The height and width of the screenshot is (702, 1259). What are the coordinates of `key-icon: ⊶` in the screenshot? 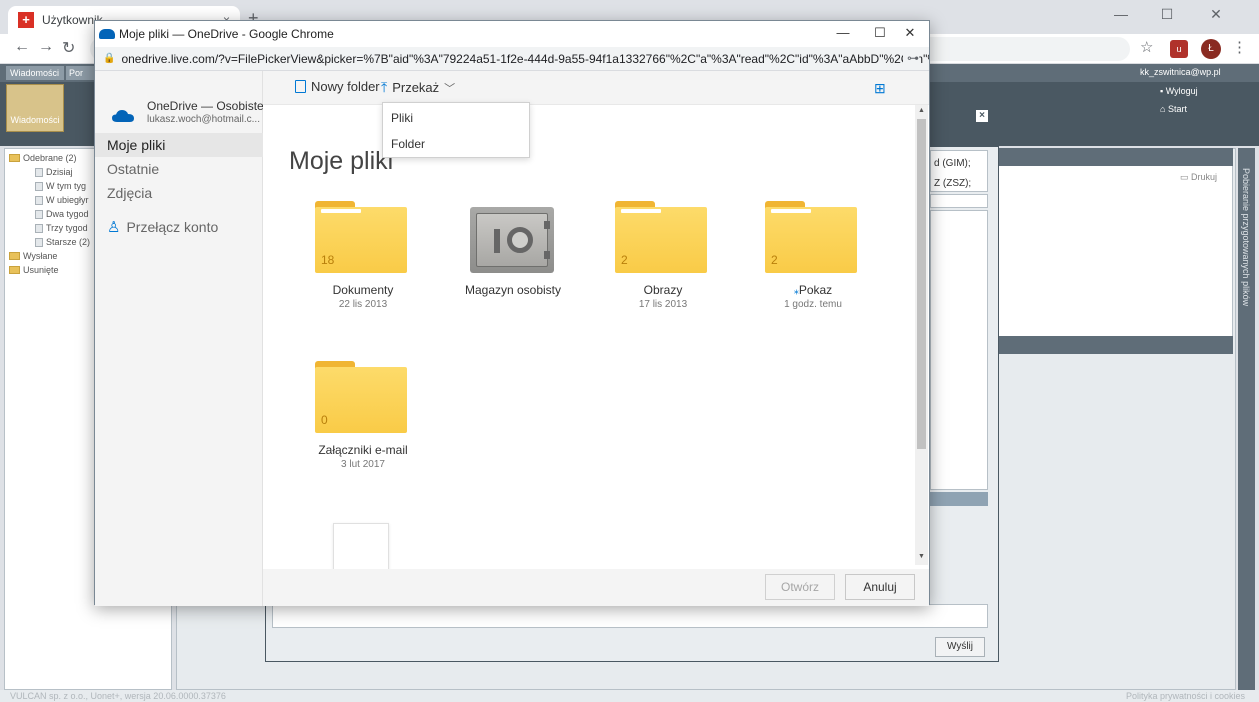 It's located at (911, 58).